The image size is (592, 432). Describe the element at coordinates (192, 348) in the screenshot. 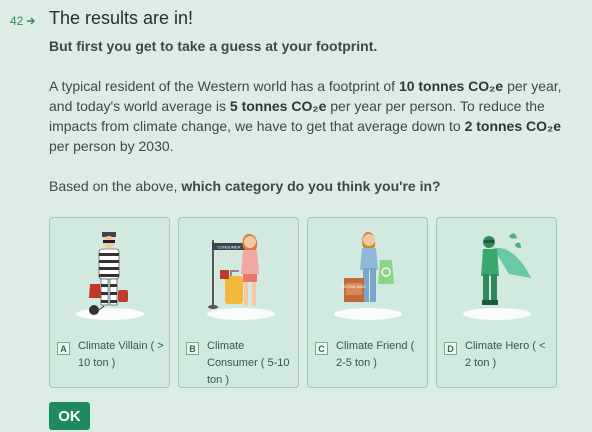

I see `option-key-b: B` at that location.